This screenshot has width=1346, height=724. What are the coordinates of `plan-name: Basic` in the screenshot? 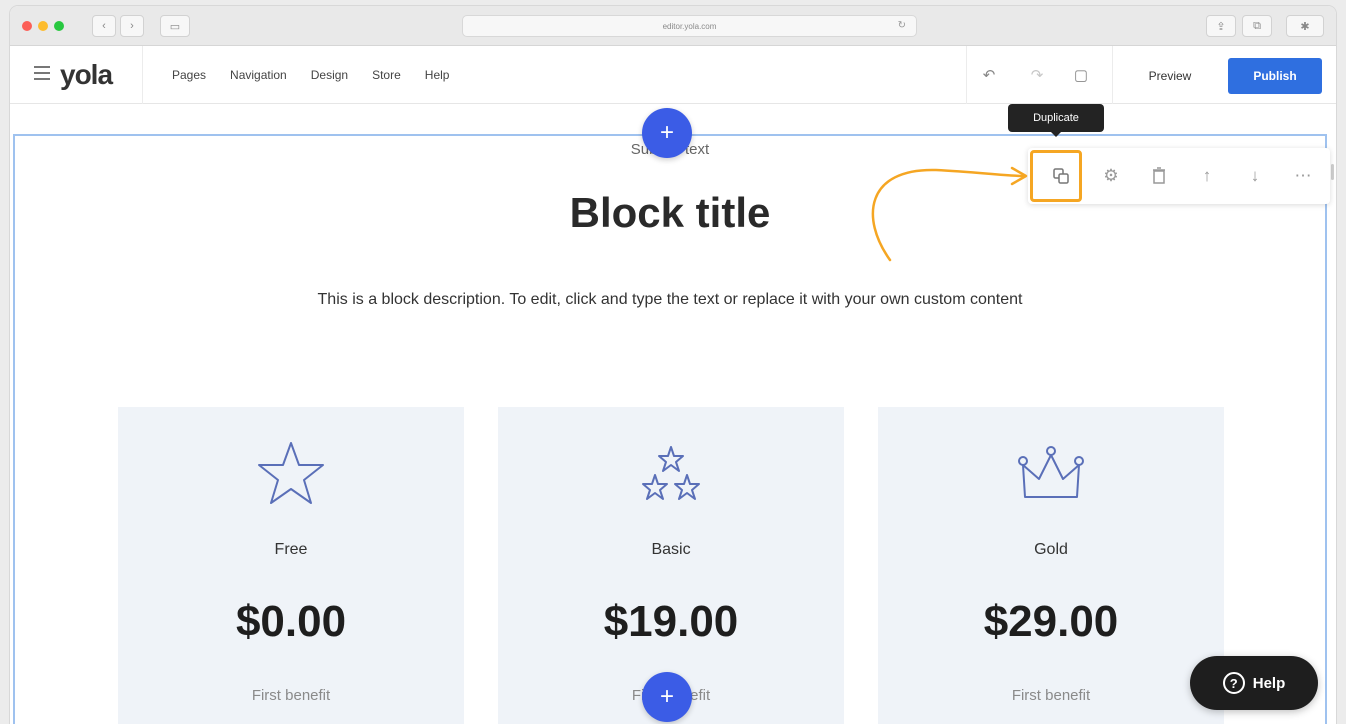 It's located at (671, 550).